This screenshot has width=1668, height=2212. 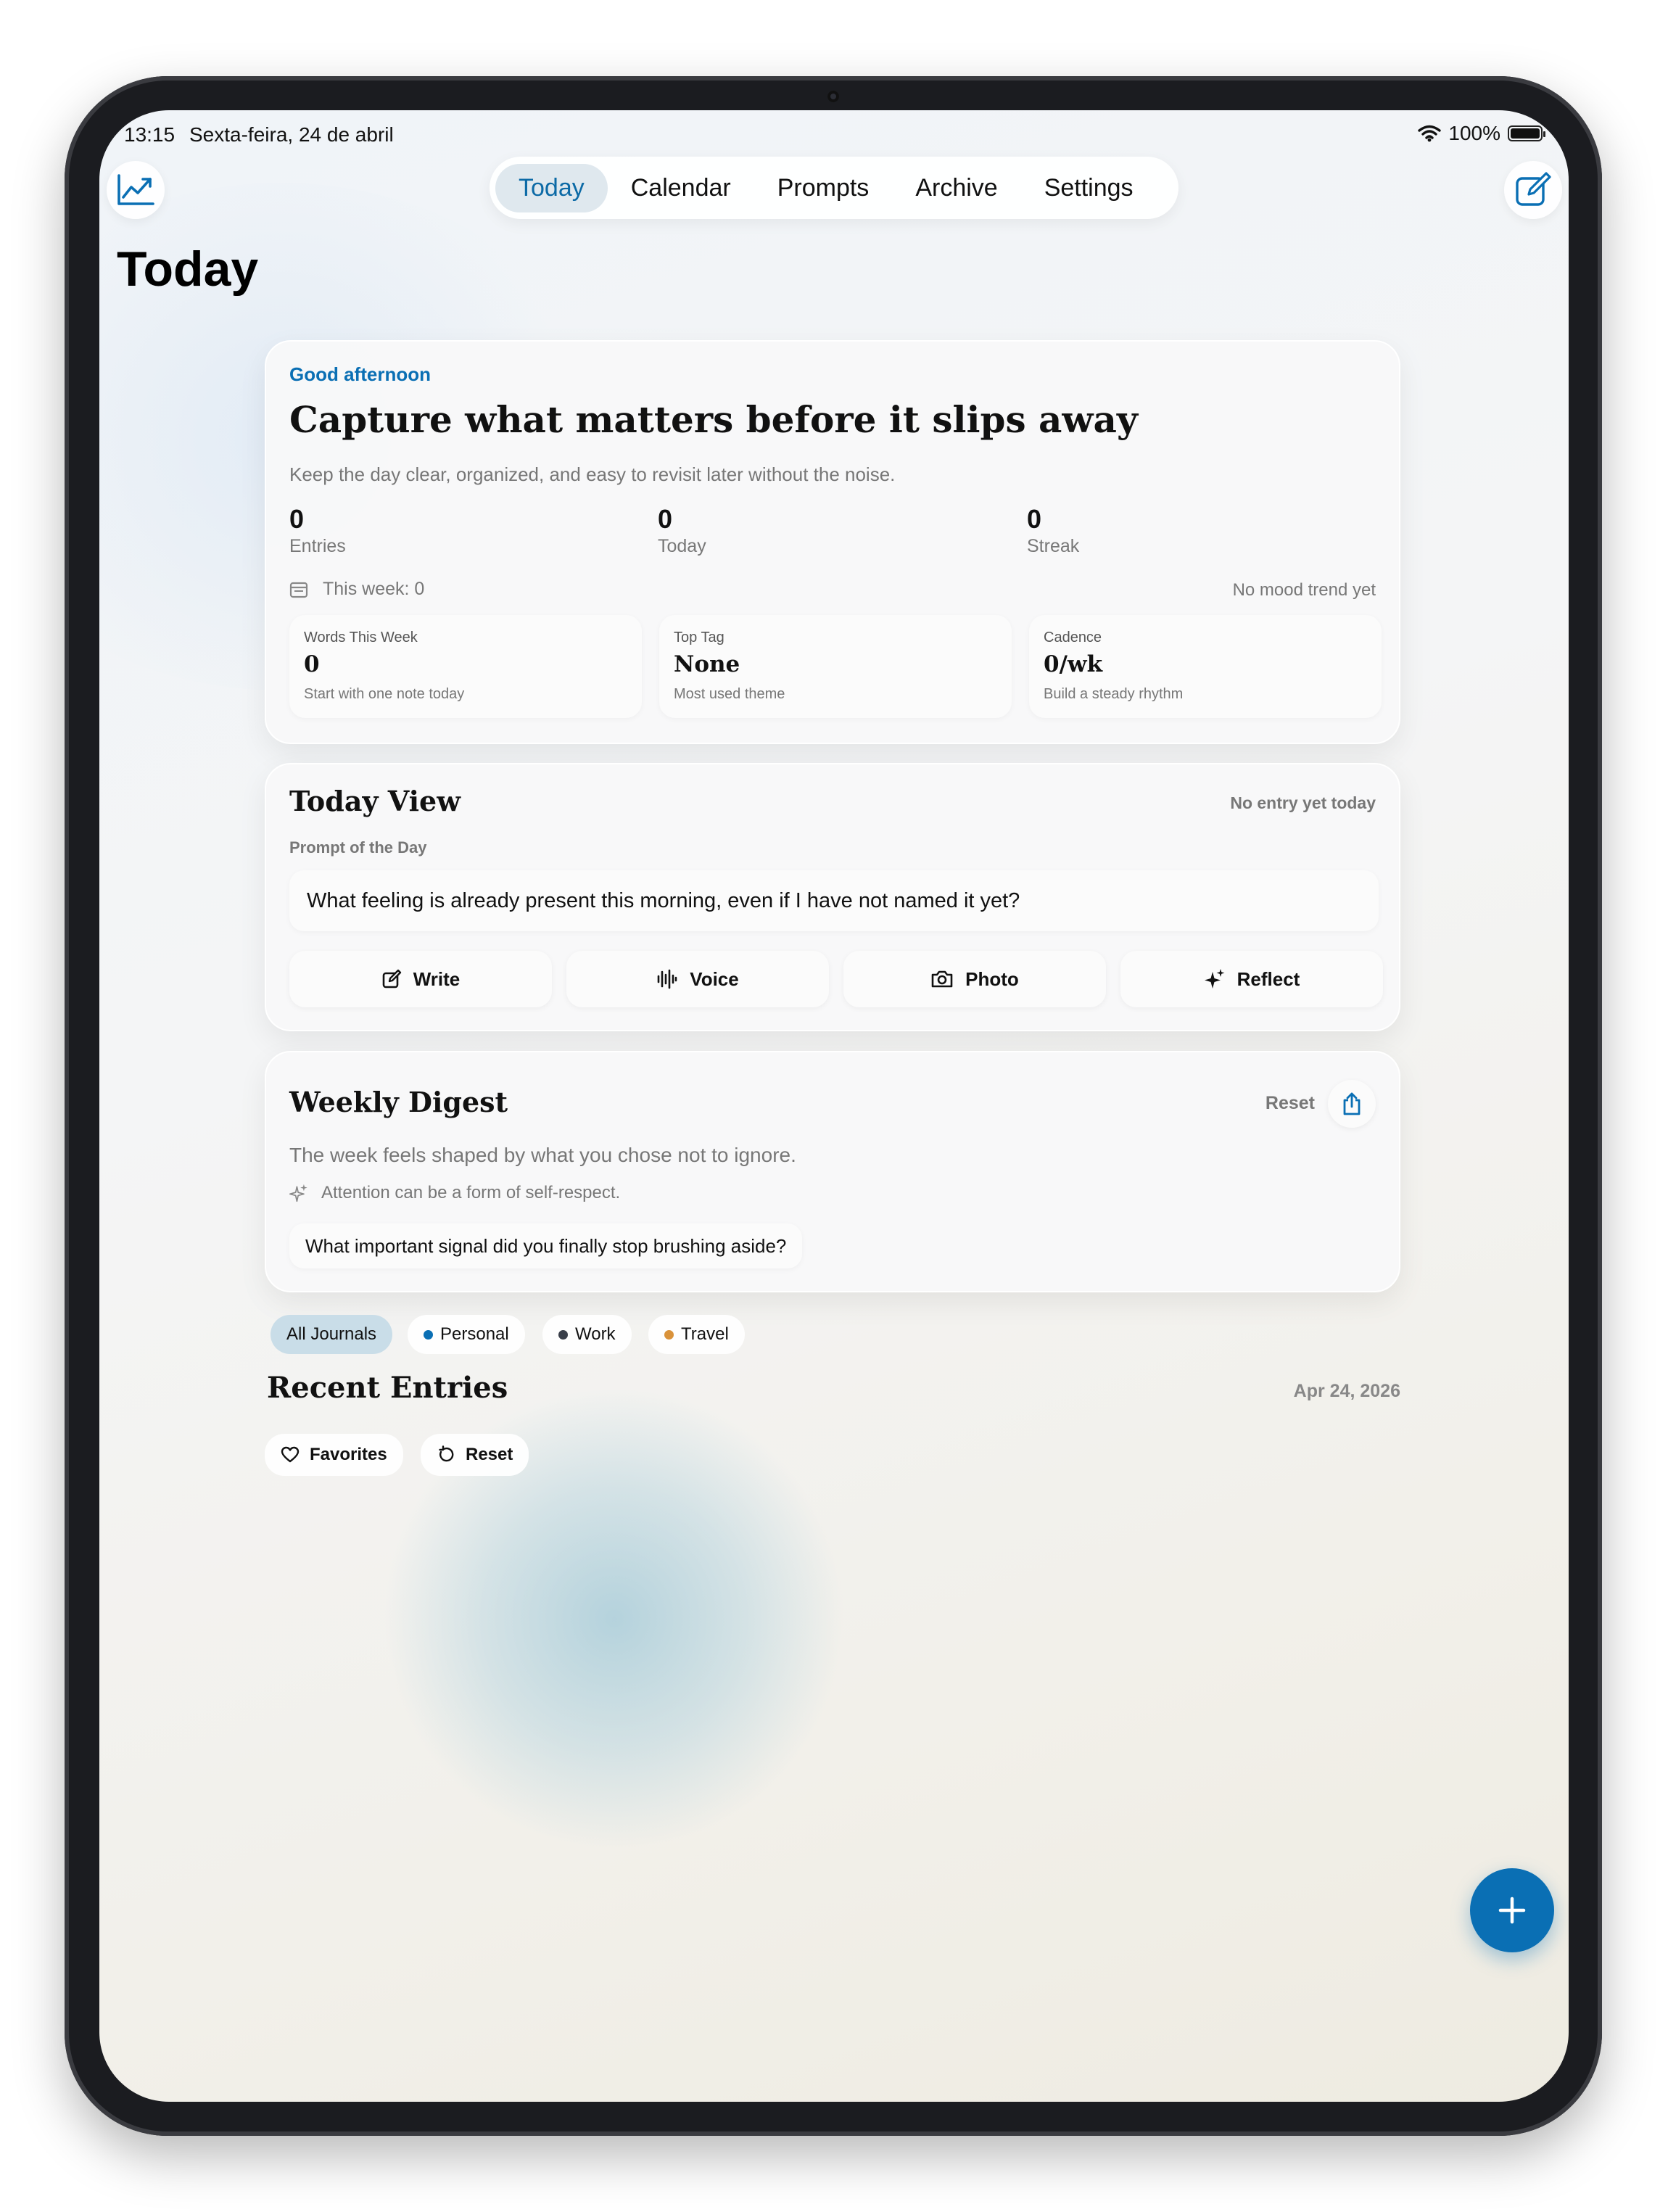 What do you see at coordinates (360, 374) in the screenshot?
I see `greeting: Good afternoon` at bounding box center [360, 374].